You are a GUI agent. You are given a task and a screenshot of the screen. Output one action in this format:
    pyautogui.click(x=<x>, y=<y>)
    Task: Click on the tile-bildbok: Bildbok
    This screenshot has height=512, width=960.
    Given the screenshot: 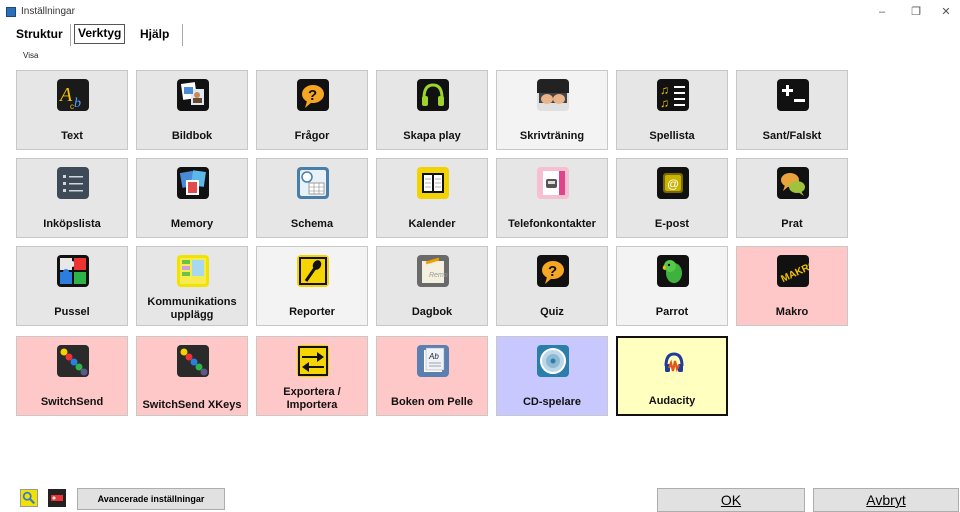 What is the action you would take?
    pyautogui.click(x=192, y=110)
    